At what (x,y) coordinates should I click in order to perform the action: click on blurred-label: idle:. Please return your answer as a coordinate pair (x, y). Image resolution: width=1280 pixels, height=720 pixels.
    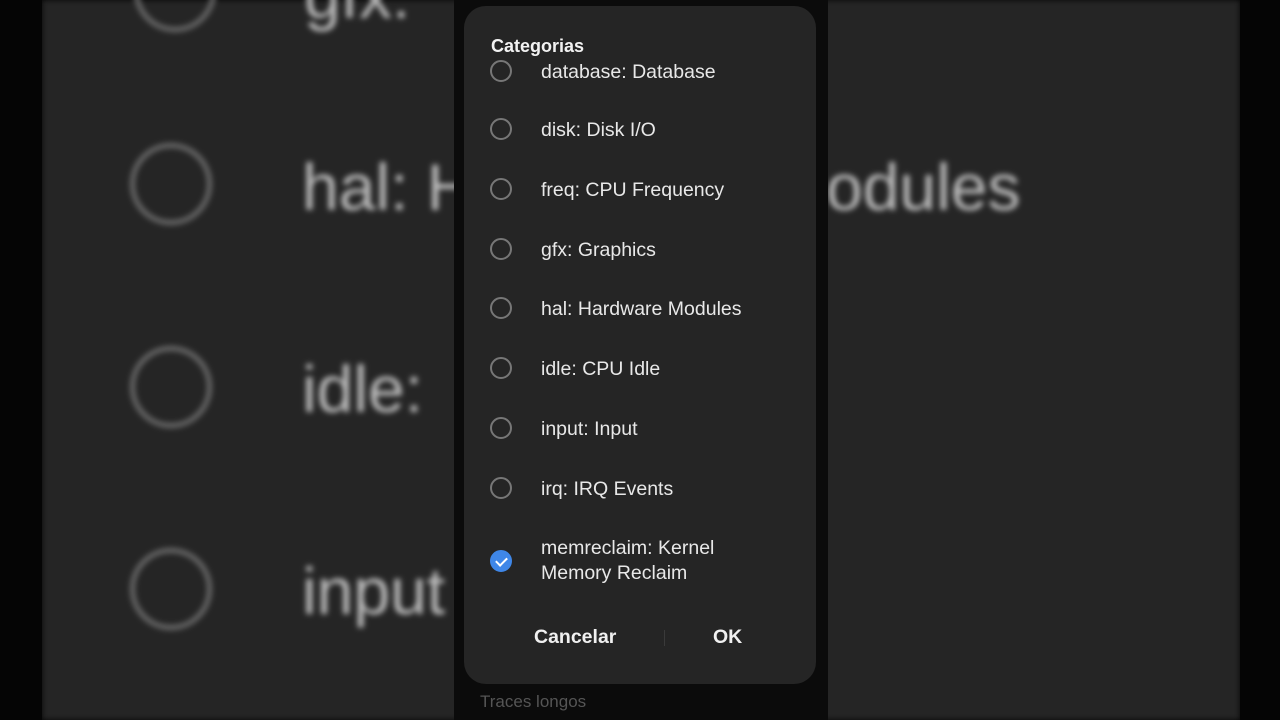
    Looking at the image, I should click on (363, 389).